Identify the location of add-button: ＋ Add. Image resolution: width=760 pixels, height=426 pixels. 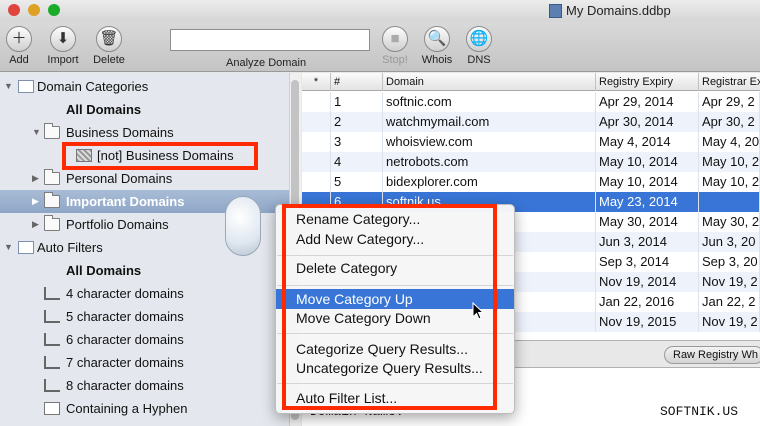
(21, 46).